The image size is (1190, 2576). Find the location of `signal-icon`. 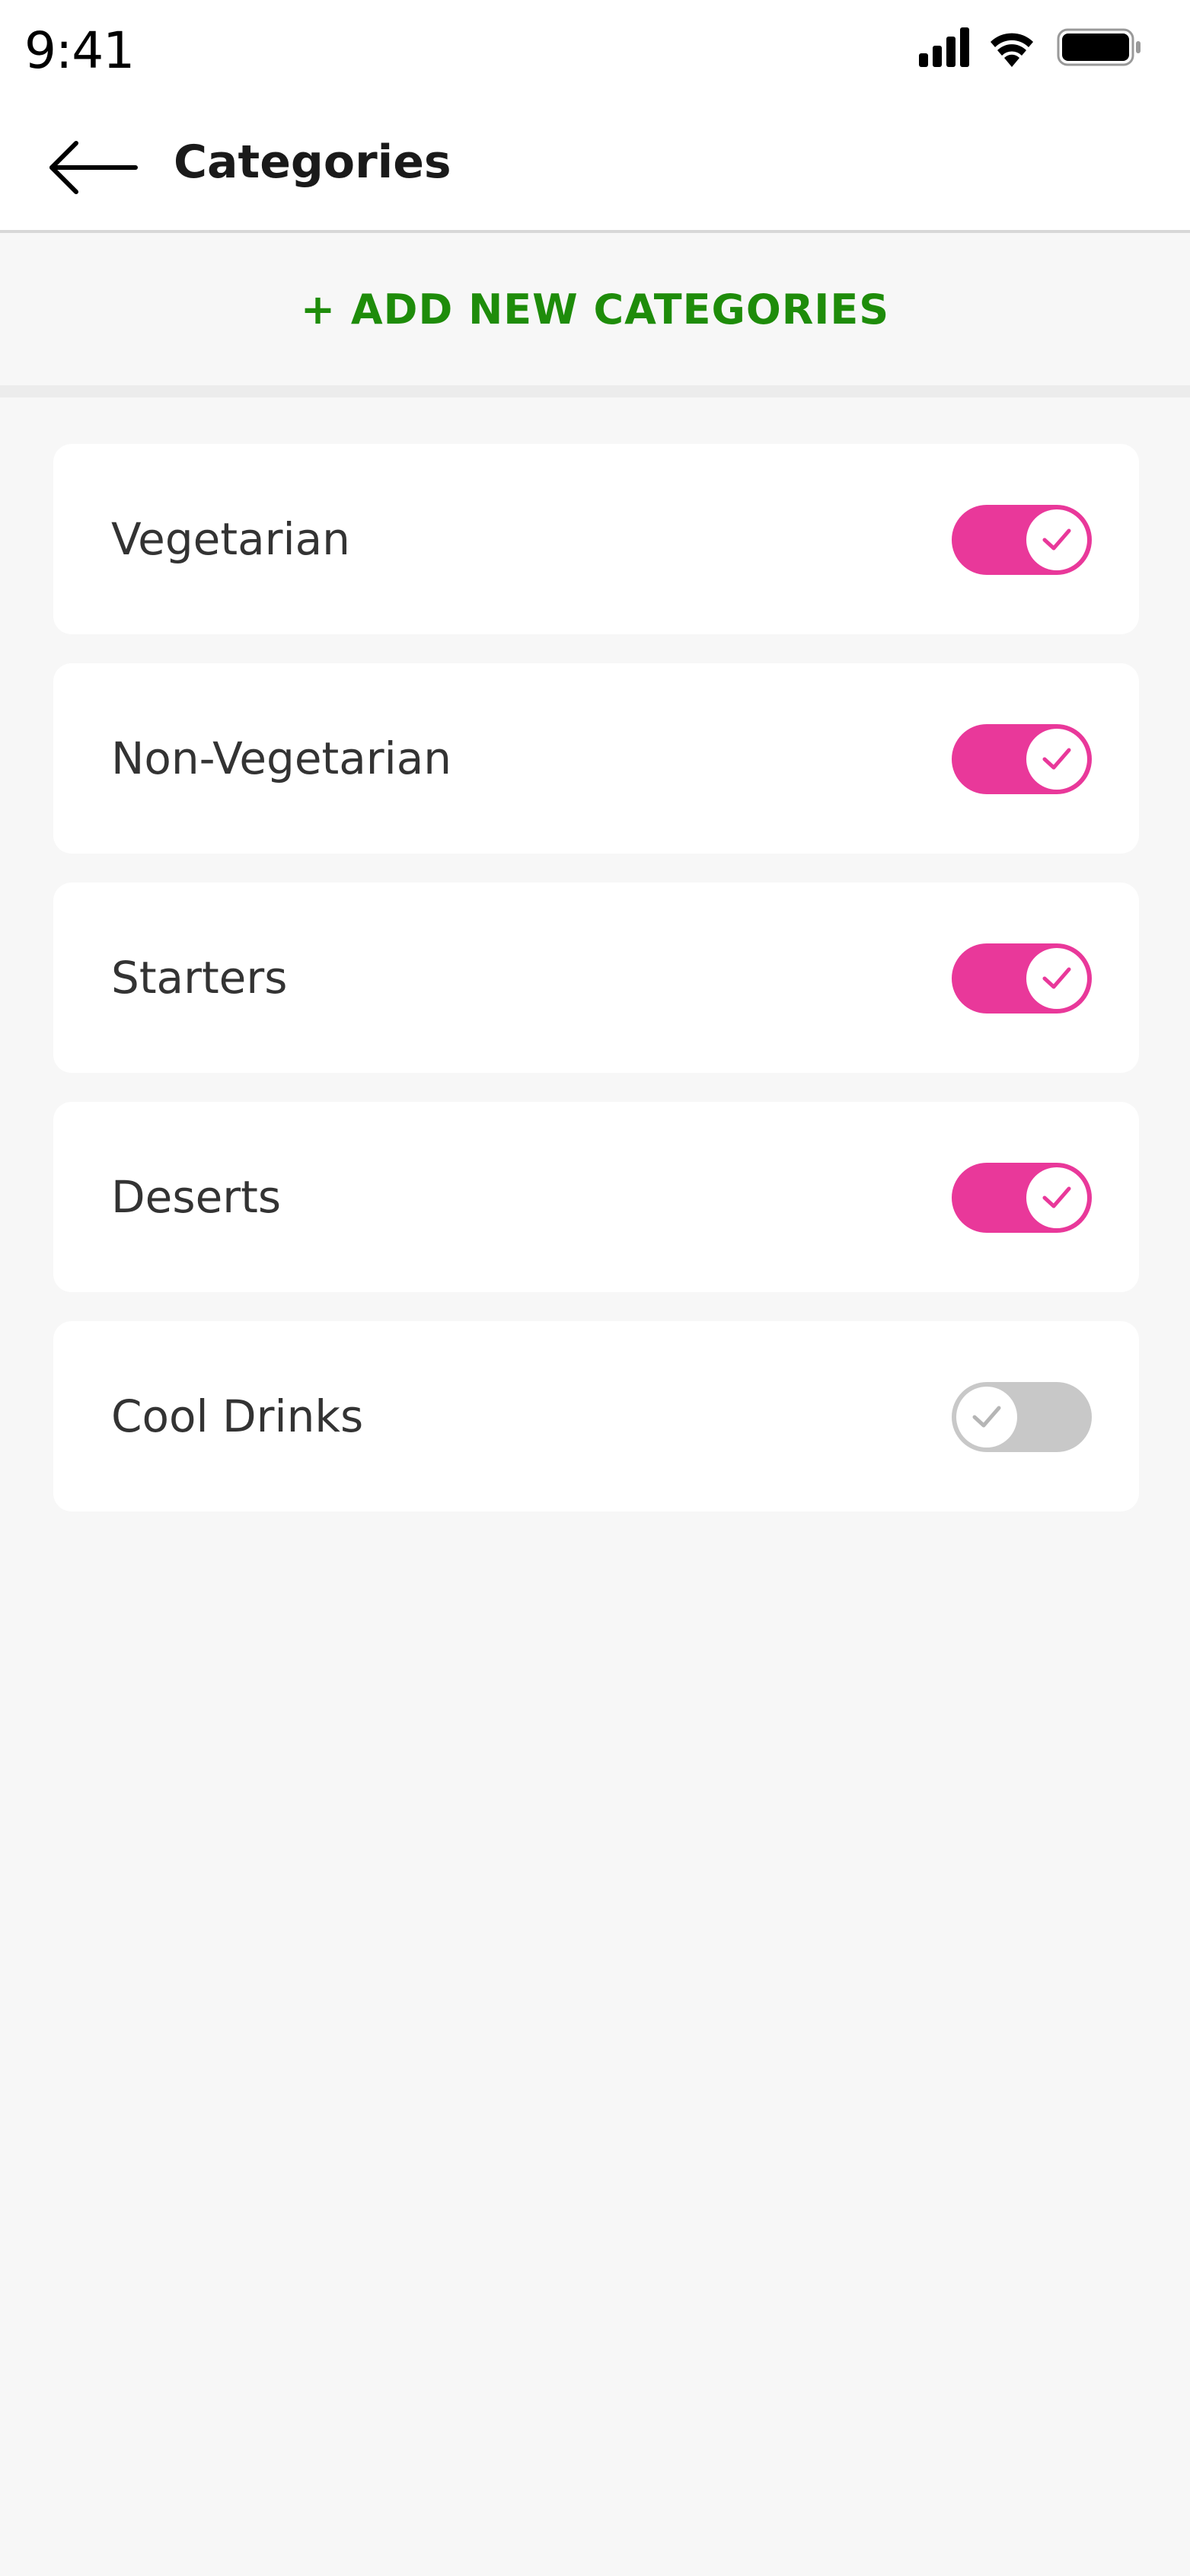

signal-icon is located at coordinates (944, 47).